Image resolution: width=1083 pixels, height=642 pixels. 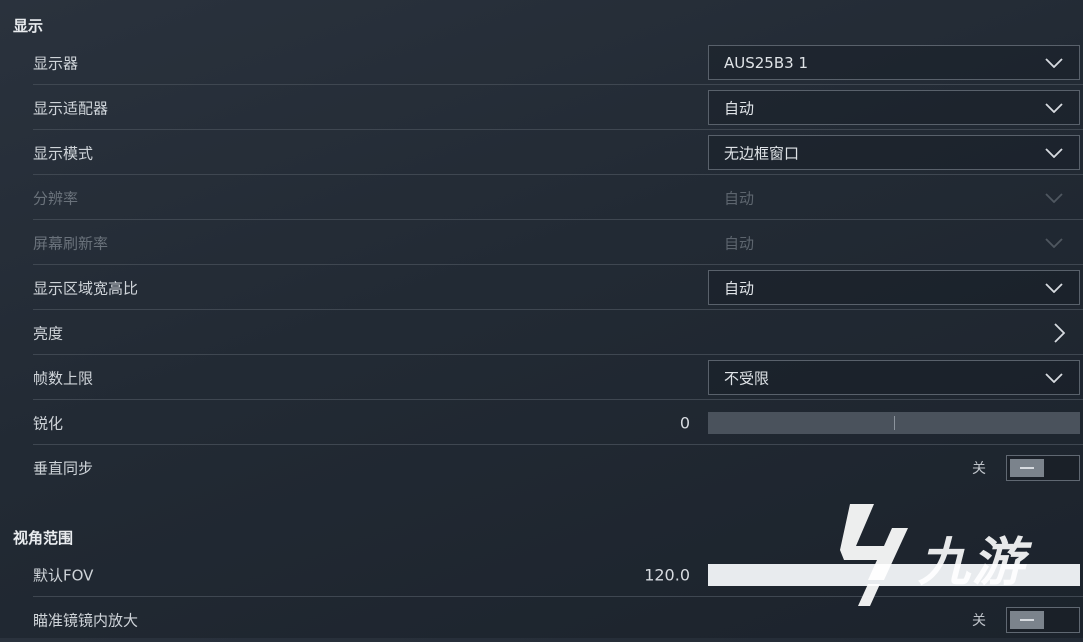 I want to click on row-brightness: 亮度, so click(x=558, y=332).